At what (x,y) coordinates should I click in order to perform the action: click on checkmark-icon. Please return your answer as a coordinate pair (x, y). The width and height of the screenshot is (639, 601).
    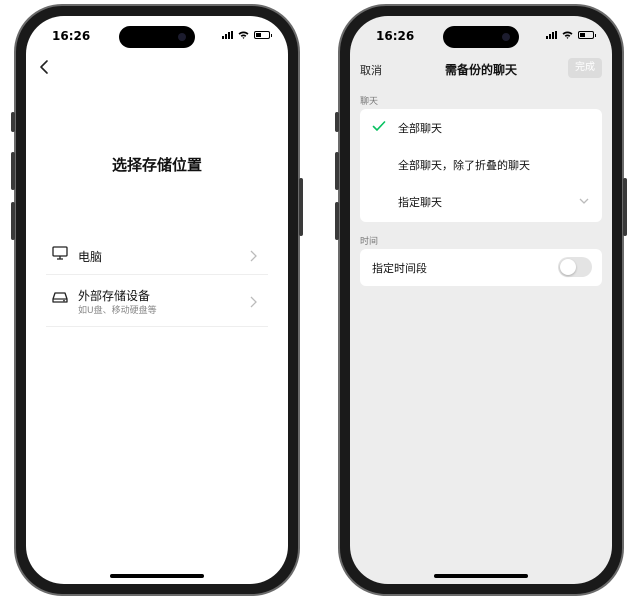
    Looking at the image, I should click on (379, 126).